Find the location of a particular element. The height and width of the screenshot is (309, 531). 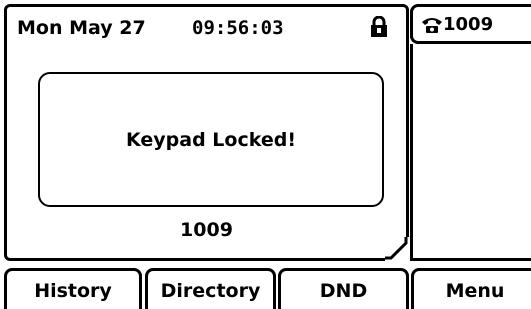

padlock-icon is located at coordinates (379, 26).